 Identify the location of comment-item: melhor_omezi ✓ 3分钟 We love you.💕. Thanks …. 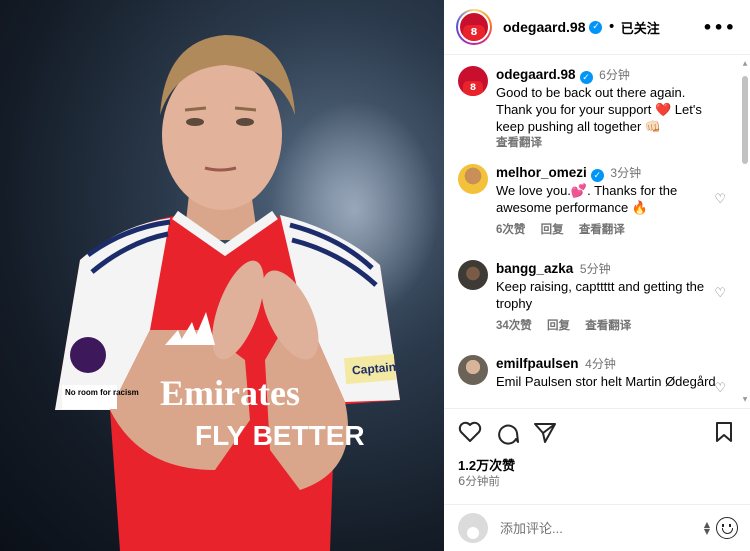
(589, 201).